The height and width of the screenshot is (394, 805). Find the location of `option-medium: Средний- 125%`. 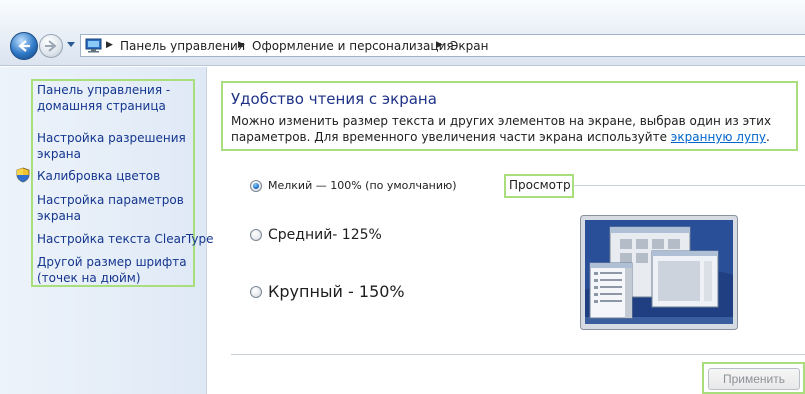

option-medium: Средний- 125% is located at coordinates (316, 235).